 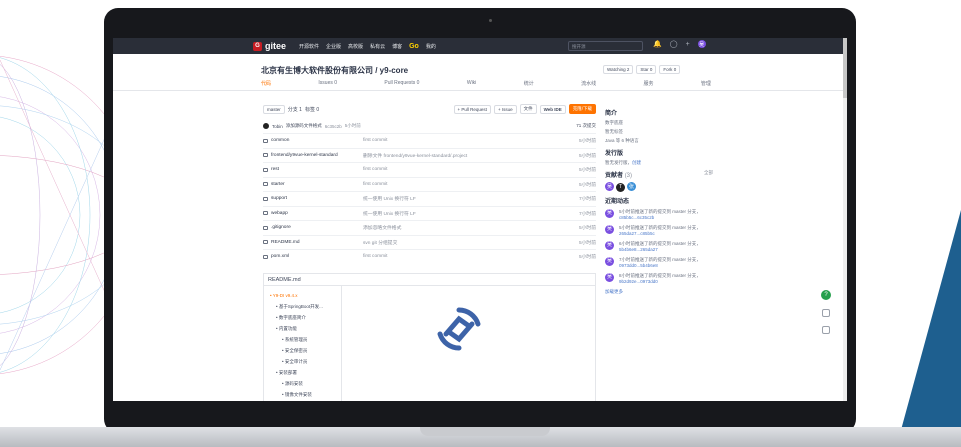 I want to click on help-icon: ?, so click(x=826, y=295).